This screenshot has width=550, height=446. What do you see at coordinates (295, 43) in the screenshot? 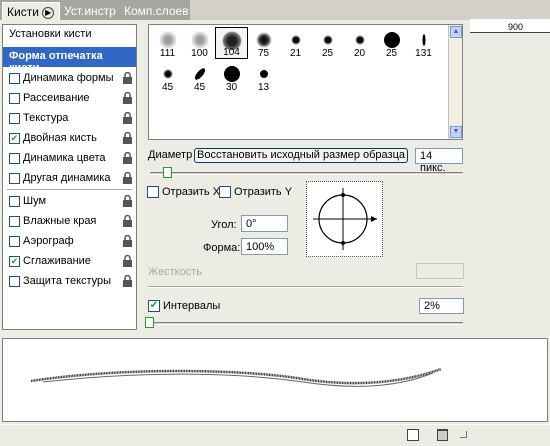
I see `brush-tip-thumb: 21` at bounding box center [295, 43].